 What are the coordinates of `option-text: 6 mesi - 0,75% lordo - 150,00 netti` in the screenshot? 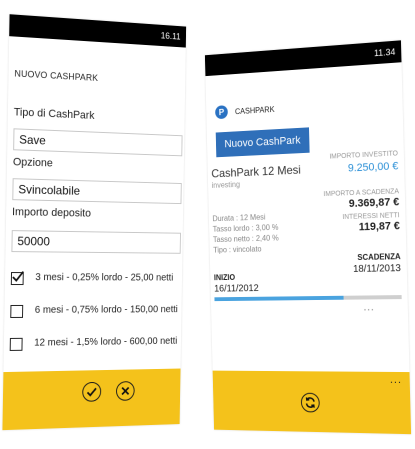 It's located at (106, 309).